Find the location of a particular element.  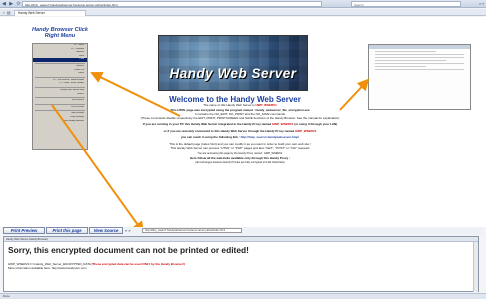

print-preview-button: Print Preview is located at coordinates (24, 230).